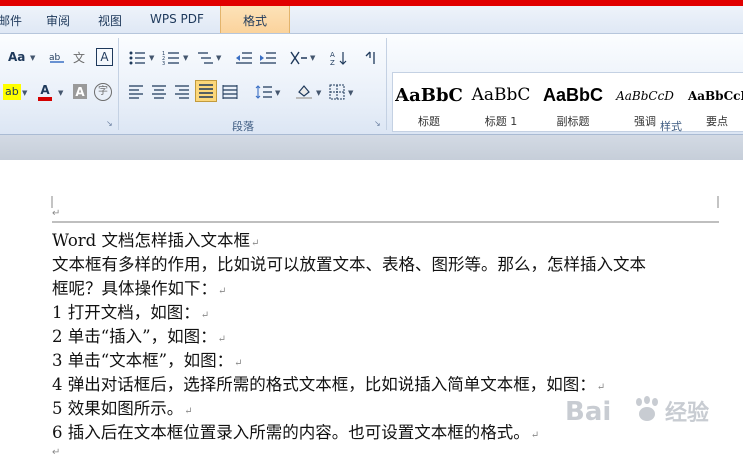 The image size is (743, 460). Describe the element at coordinates (377, 123) in the screenshot. I see `paragraph-dialog-launcher-icon: ↘` at that location.